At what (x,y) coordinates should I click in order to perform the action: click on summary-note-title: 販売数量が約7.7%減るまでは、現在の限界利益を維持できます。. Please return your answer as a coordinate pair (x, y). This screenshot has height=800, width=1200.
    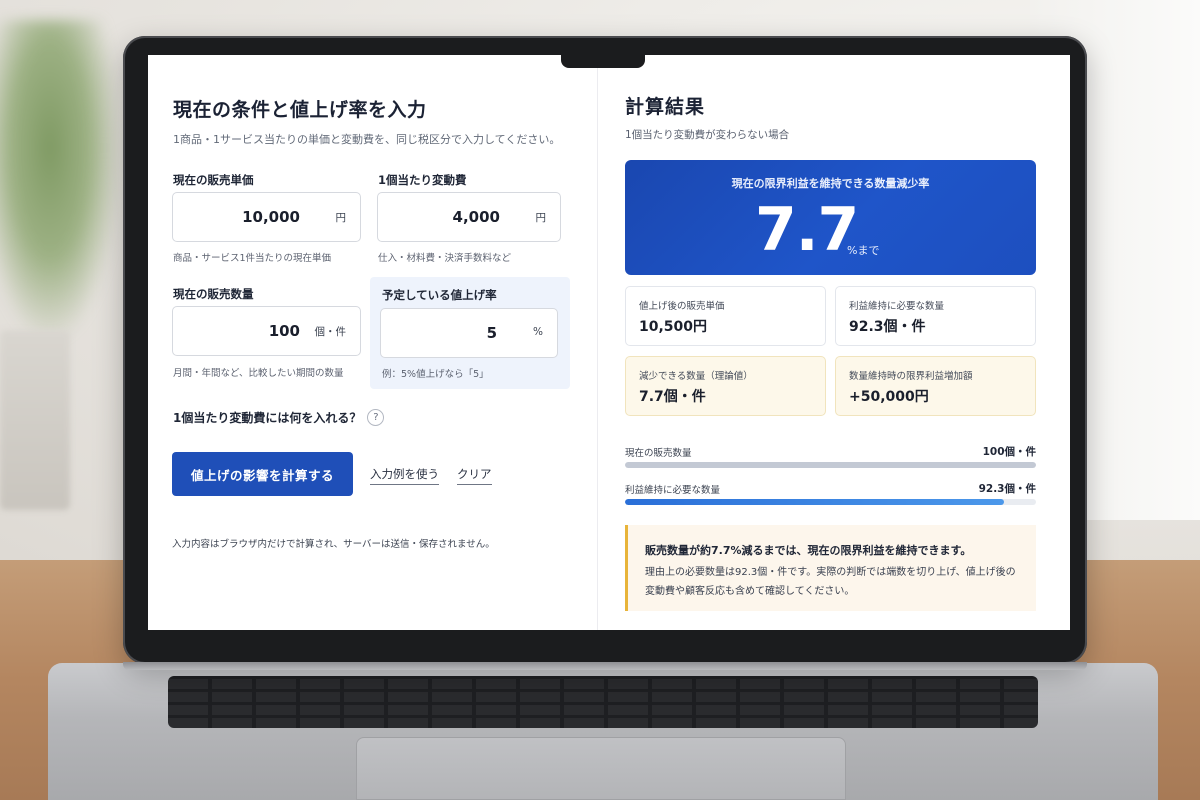
    Looking at the image, I should click on (808, 550).